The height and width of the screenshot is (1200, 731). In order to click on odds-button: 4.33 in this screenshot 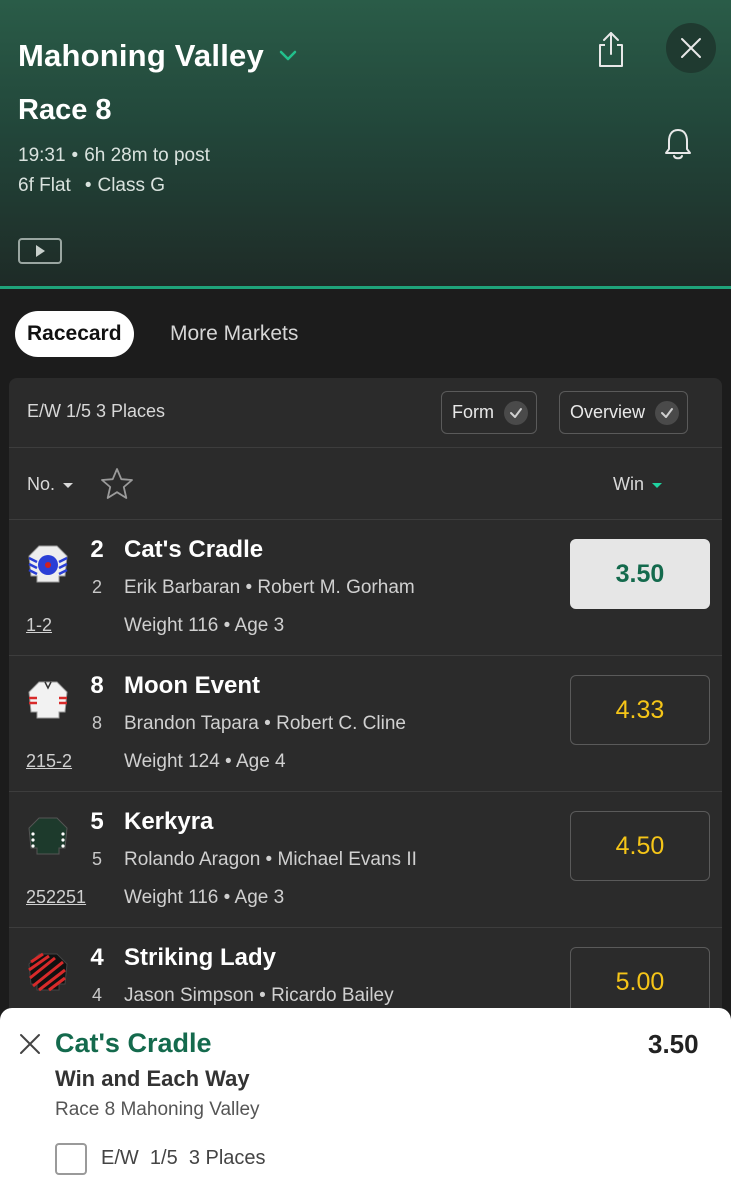, I will do `click(640, 710)`.